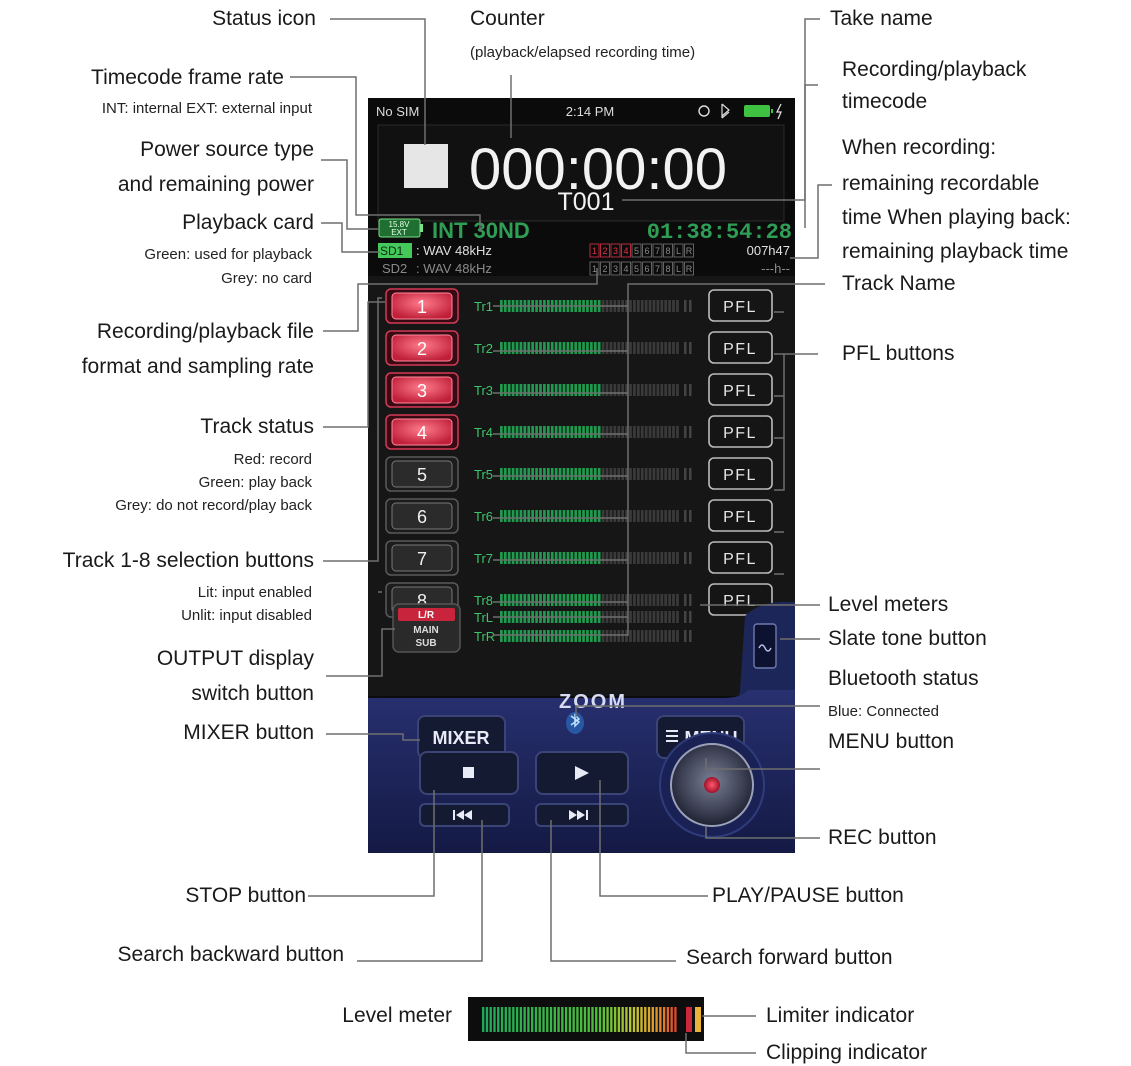  Describe the element at coordinates (636, 251) in the screenshot. I see `track-indicator-label: 5` at that location.